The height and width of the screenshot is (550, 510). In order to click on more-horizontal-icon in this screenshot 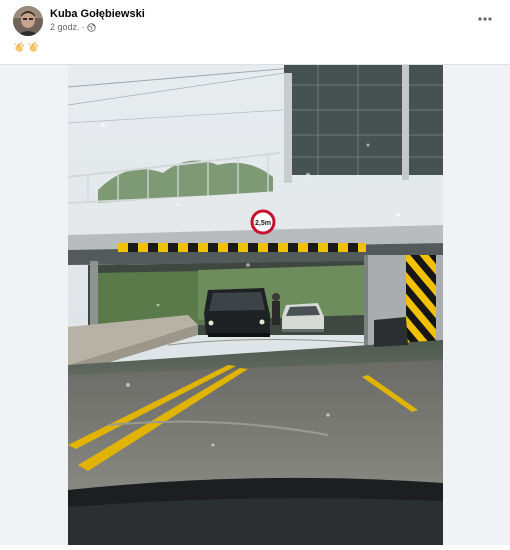, I will do `click(485, 19)`.